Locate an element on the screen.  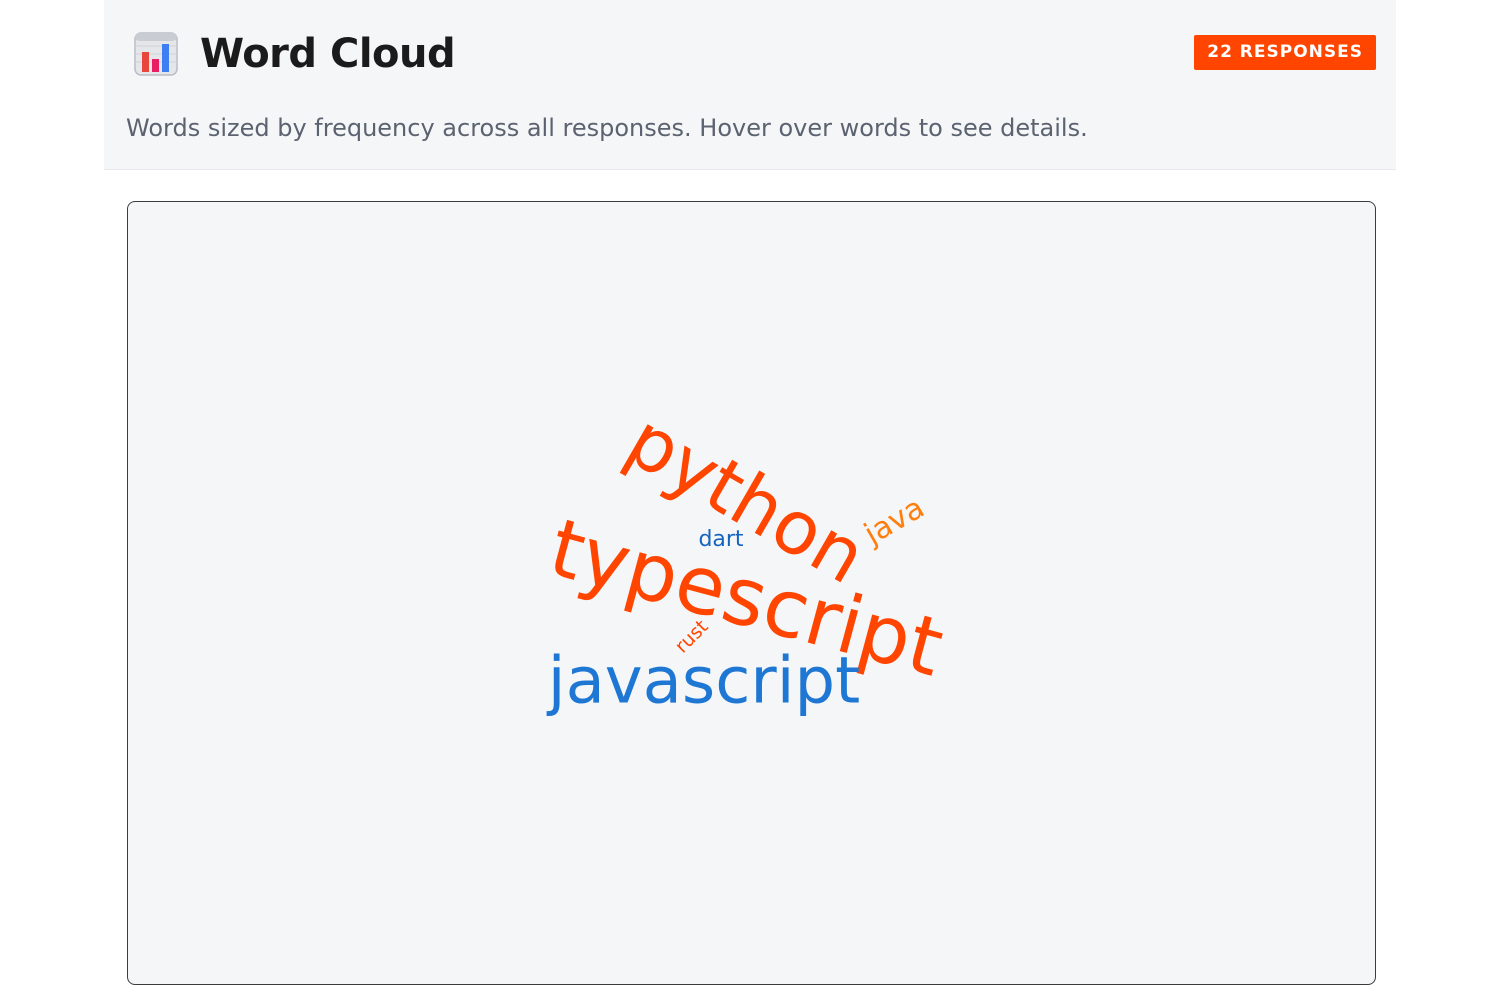
title-row: Word Cloud is located at coordinates (295, 54).